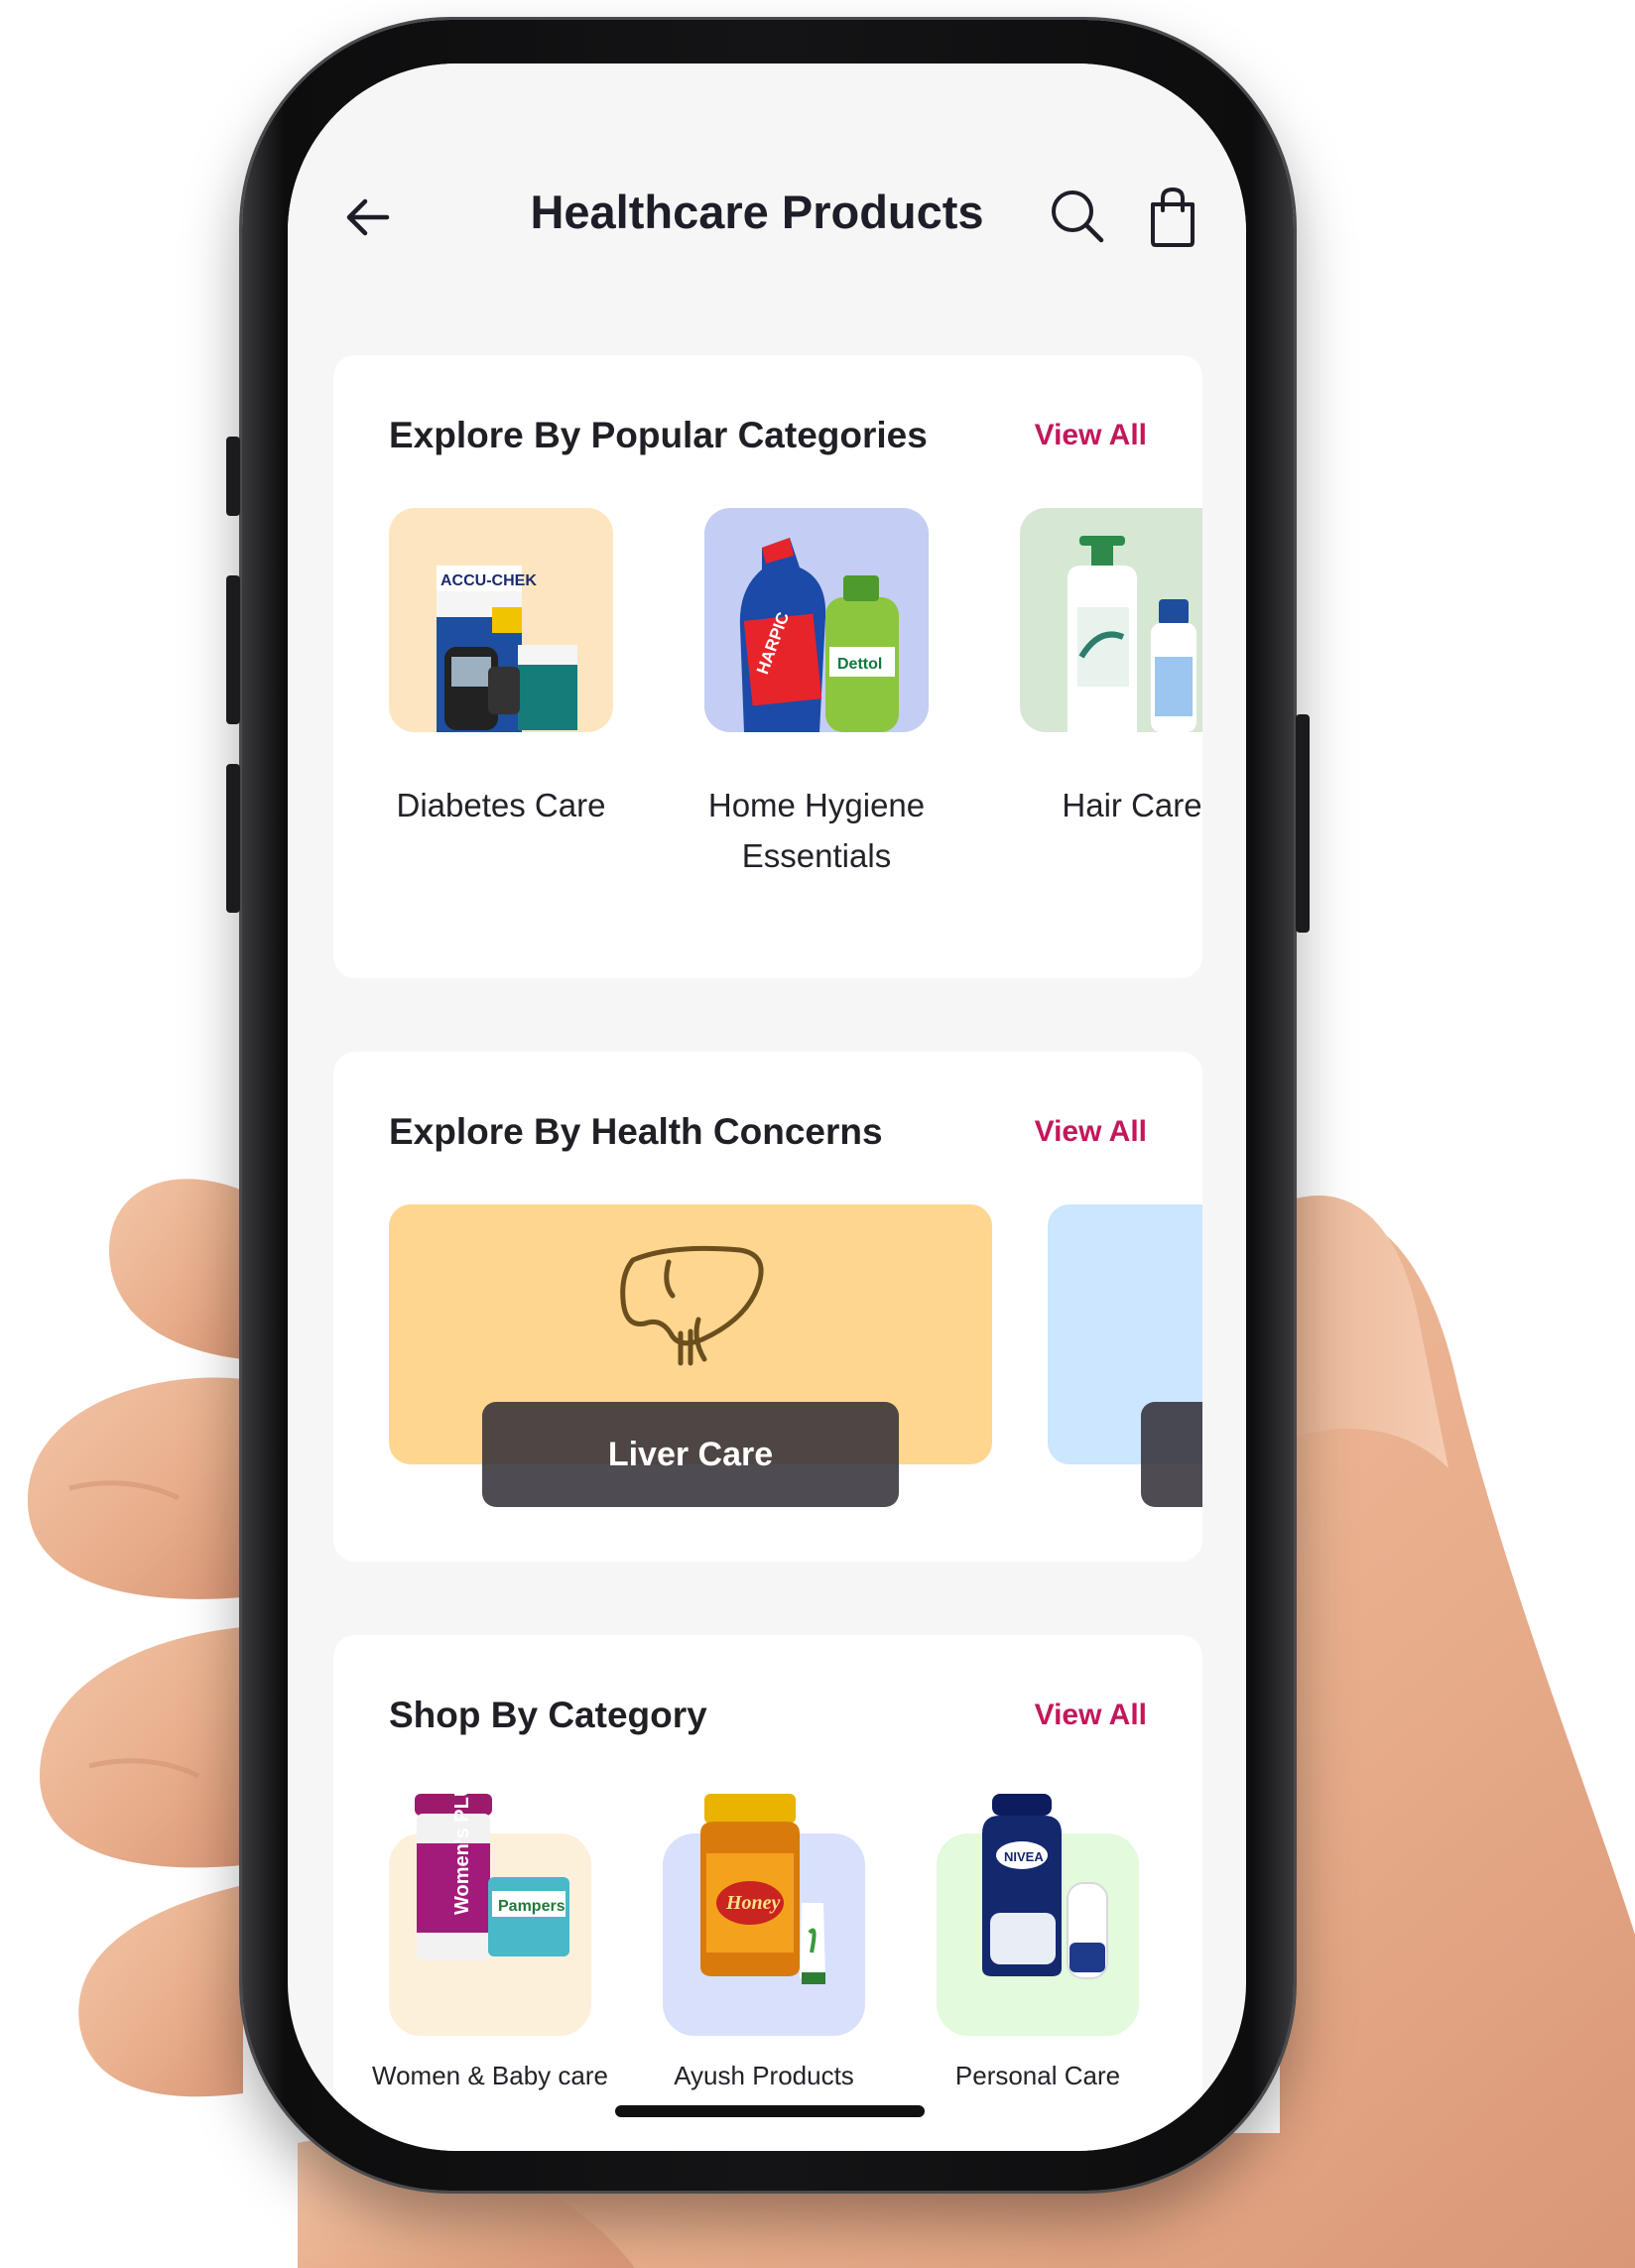 The width and height of the screenshot is (1635, 2268). What do you see at coordinates (233, 476) in the screenshot?
I see `phone-side-button` at bounding box center [233, 476].